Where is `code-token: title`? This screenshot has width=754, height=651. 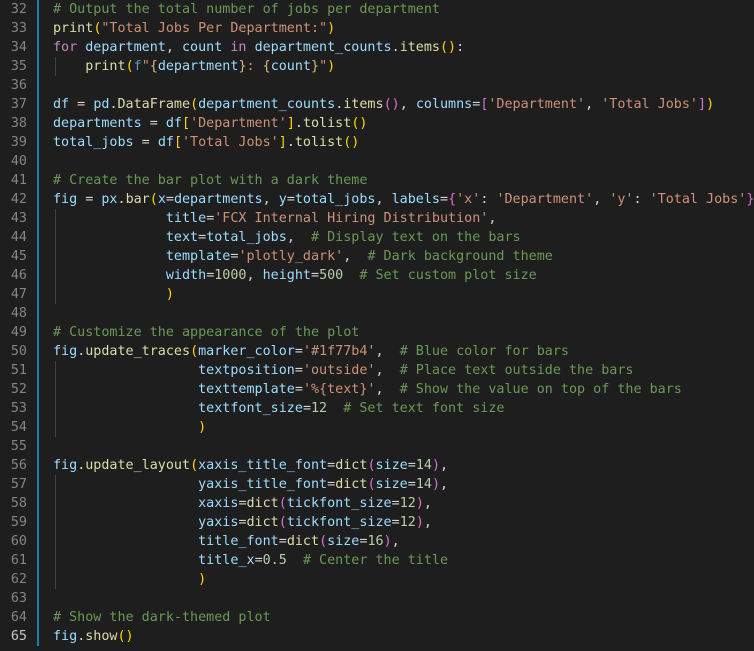
code-token: title is located at coordinates (186, 218).